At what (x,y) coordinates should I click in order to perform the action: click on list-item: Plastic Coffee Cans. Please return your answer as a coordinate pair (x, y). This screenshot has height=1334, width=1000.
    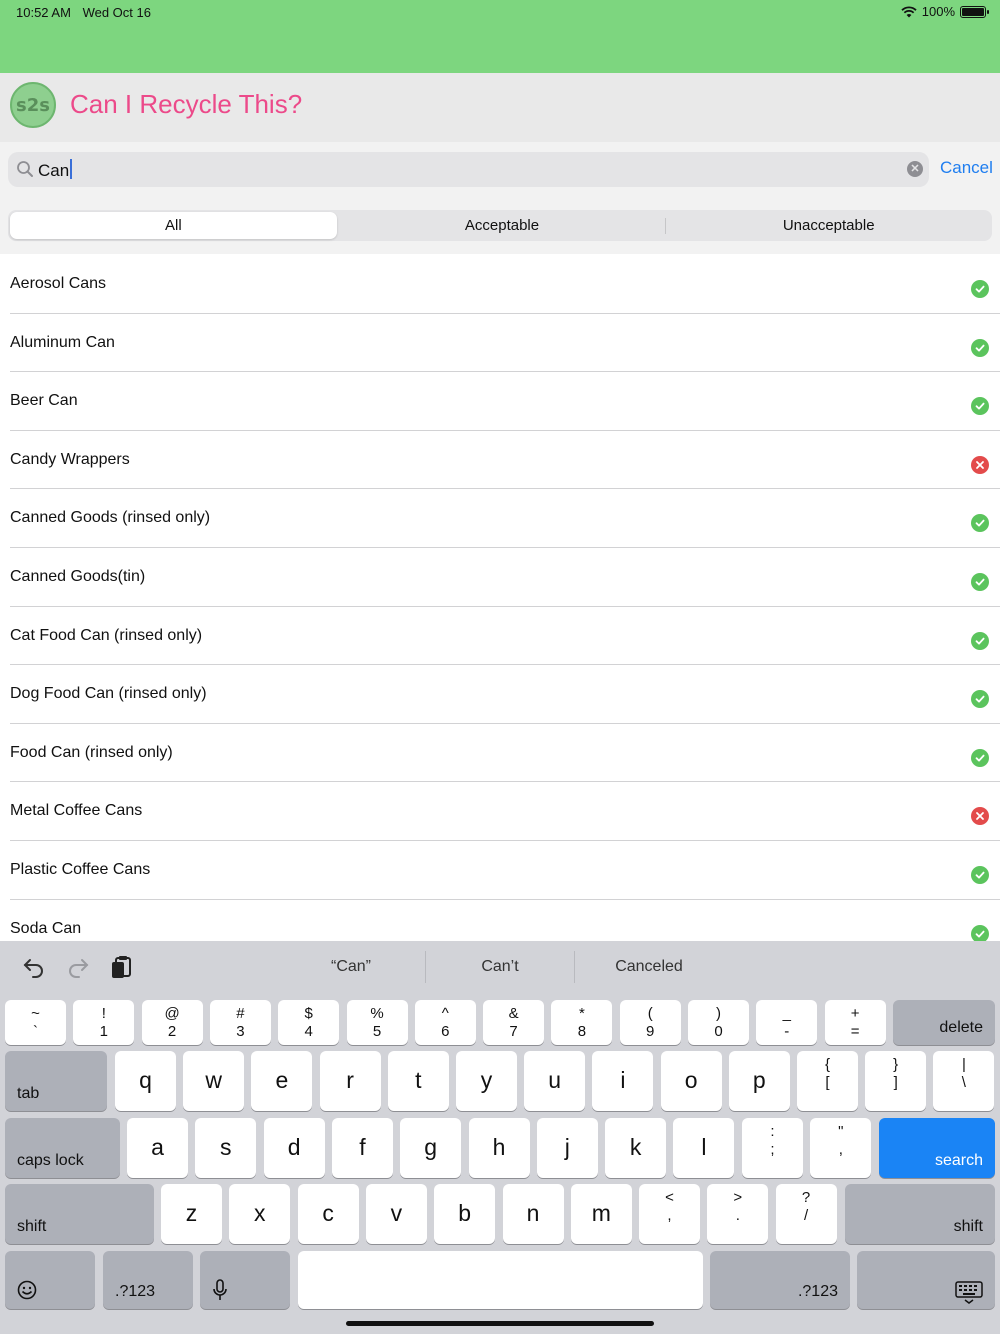
    Looking at the image, I should click on (500, 870).